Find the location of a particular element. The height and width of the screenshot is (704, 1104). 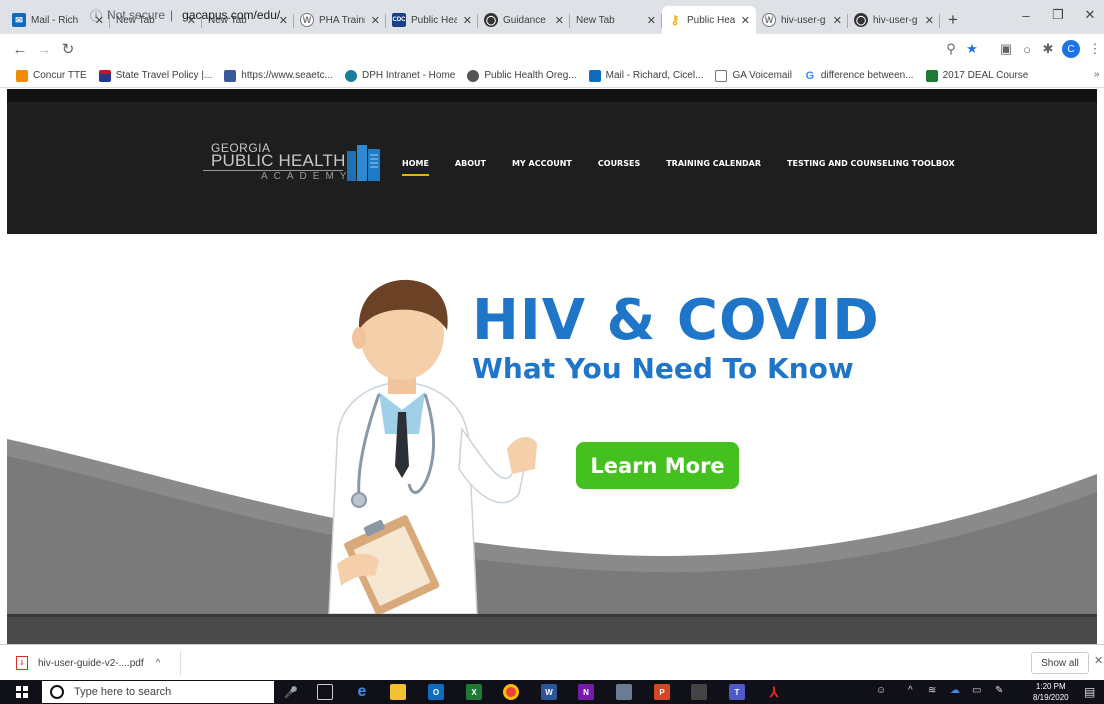

hero-subheadline: What You Need To Know is located at coordinates (663, 368).